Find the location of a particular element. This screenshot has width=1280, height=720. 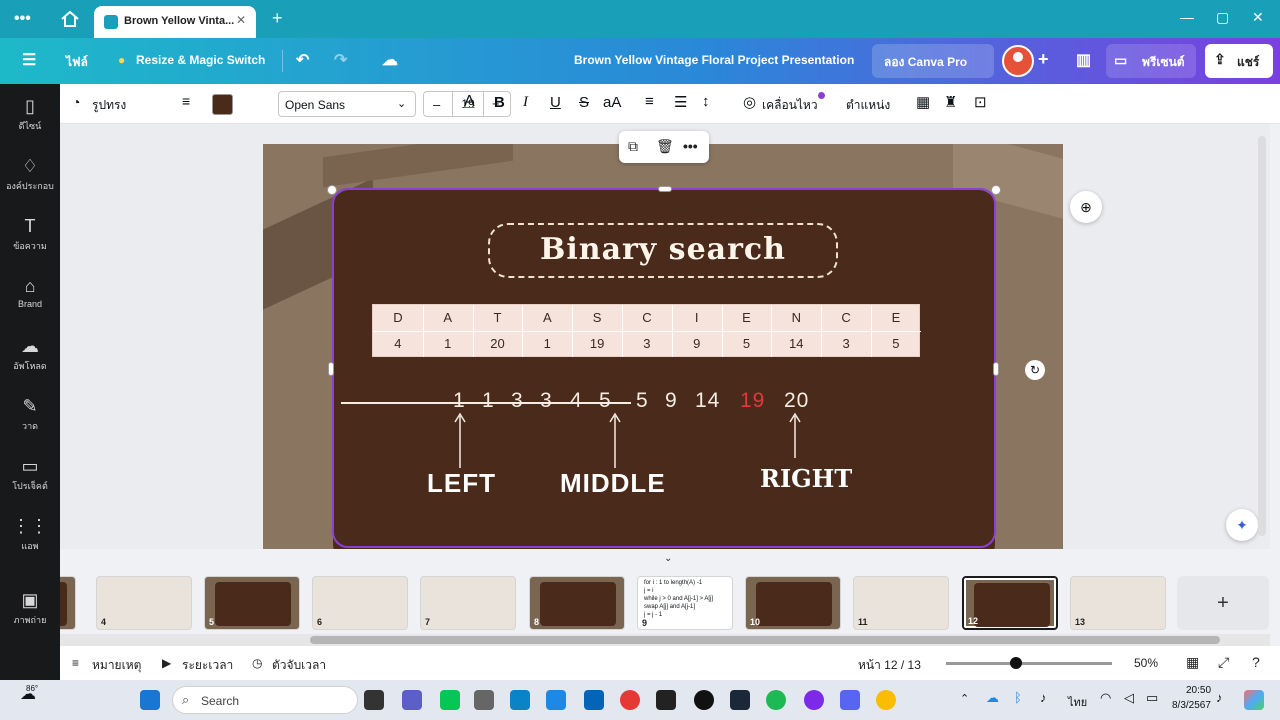

bluetooth-icon: ᛒ is located at coordinates (1018, 697).